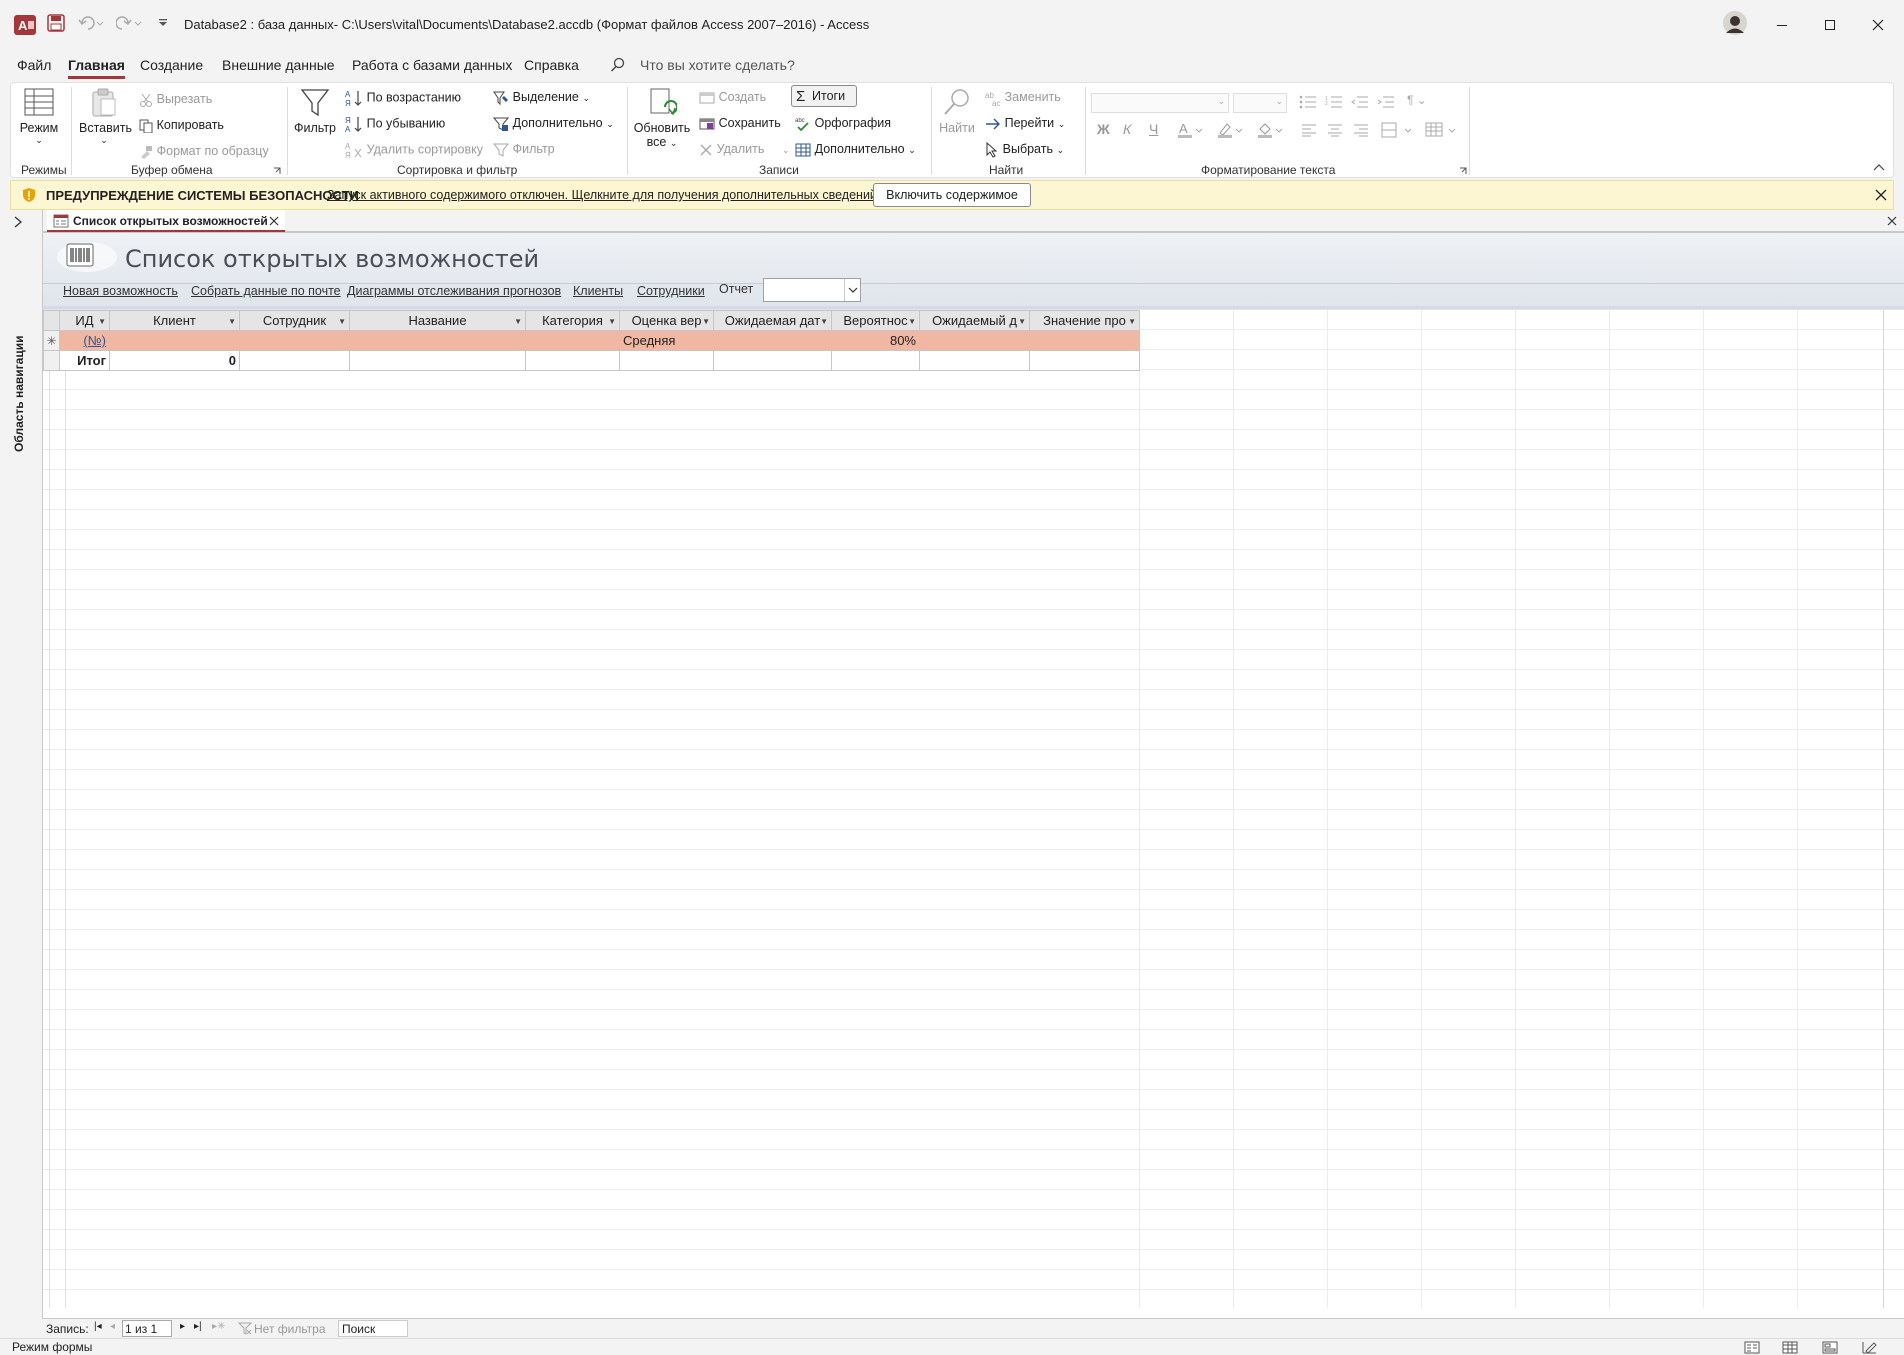 The image size is (1904, 1355). Describe the element at coordinates (1870, 1347) in the screenshot. I see `design-view-icon` at that location.